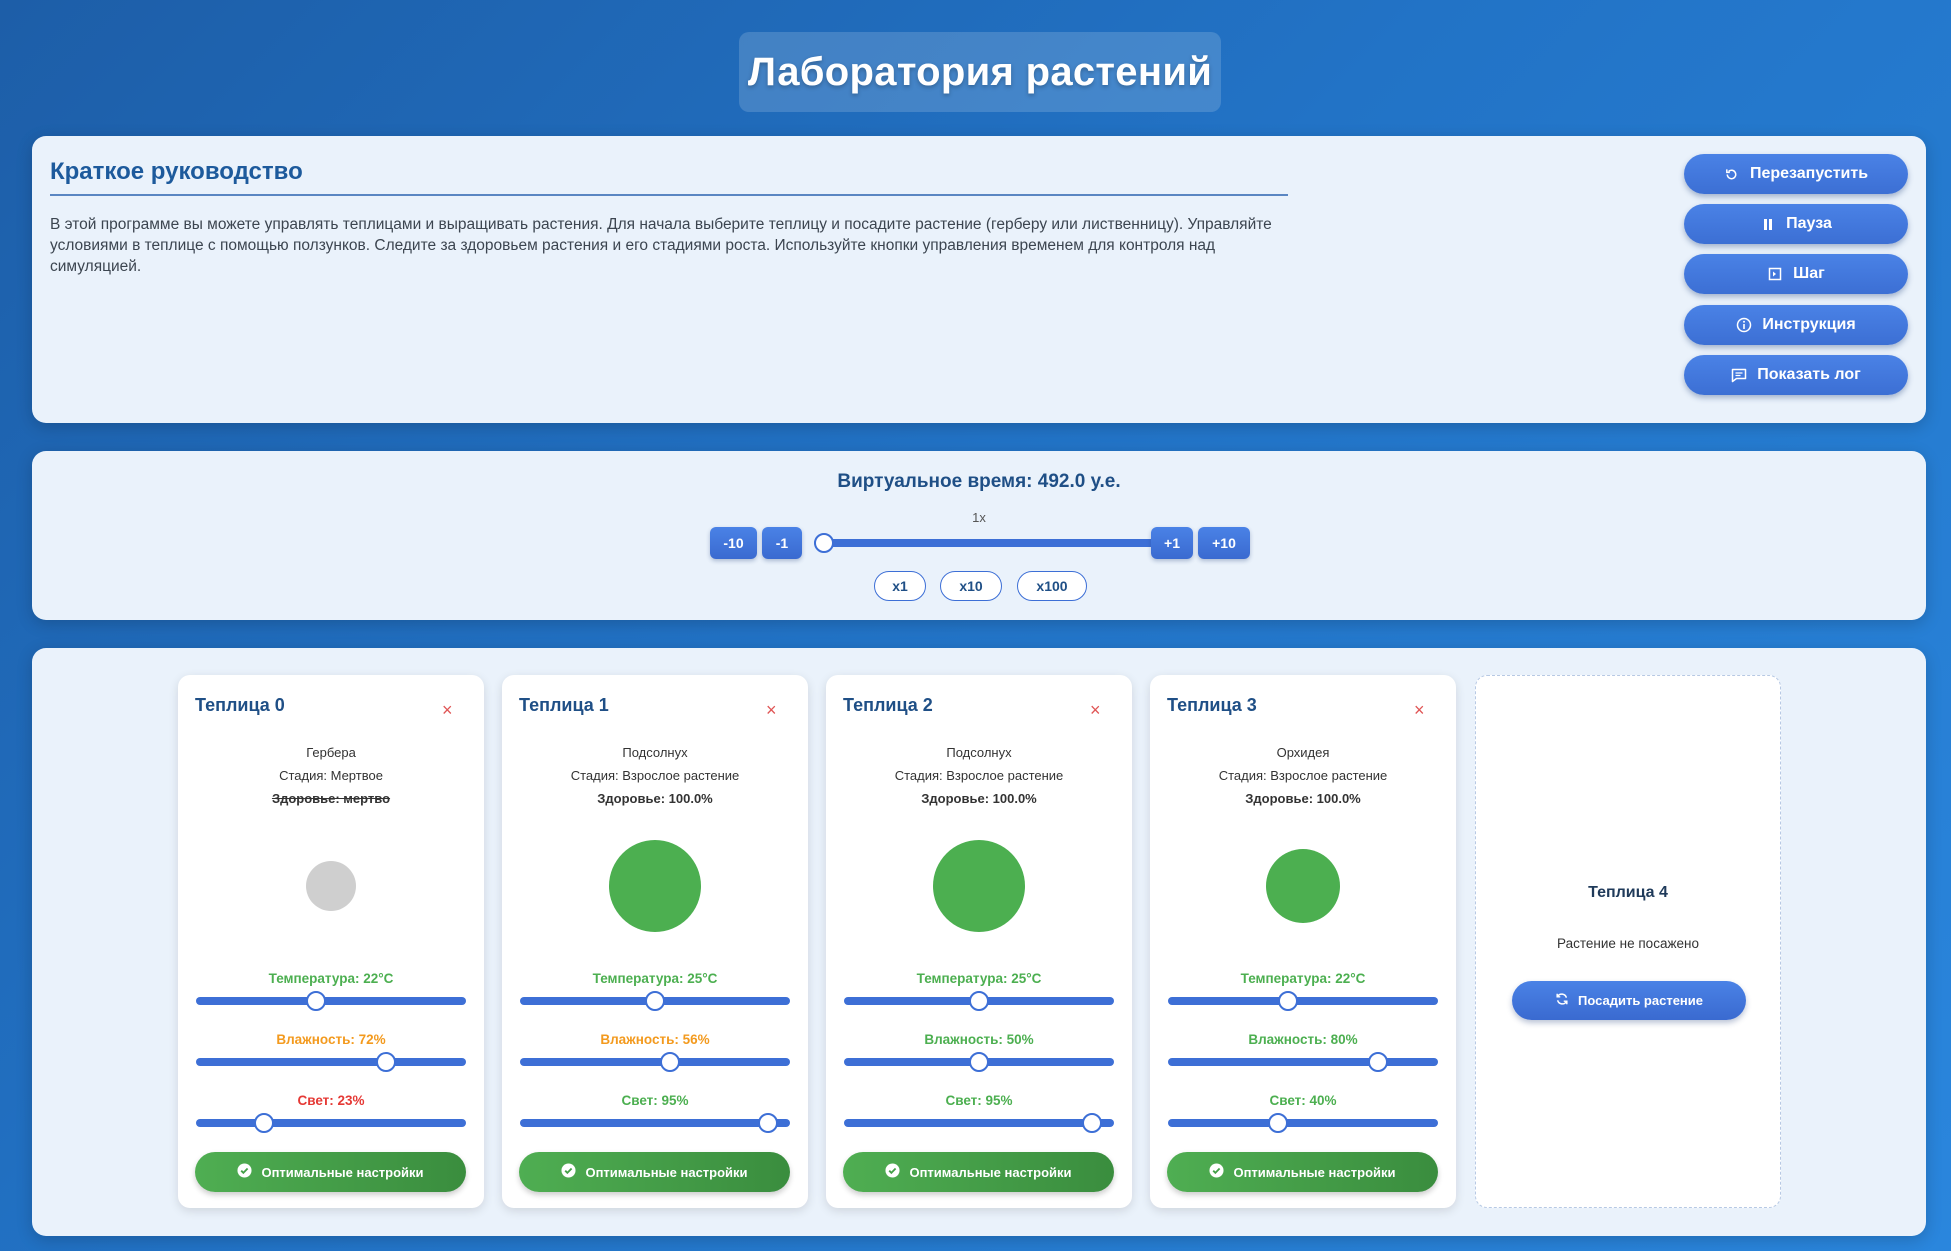 The height and width of the screenshot is (1251, 1951). What do you see at coordinates (979, 1039) in the screenshot?
I see `humidity-label: Влажность: 50%` at bounding box center [979, 1039].